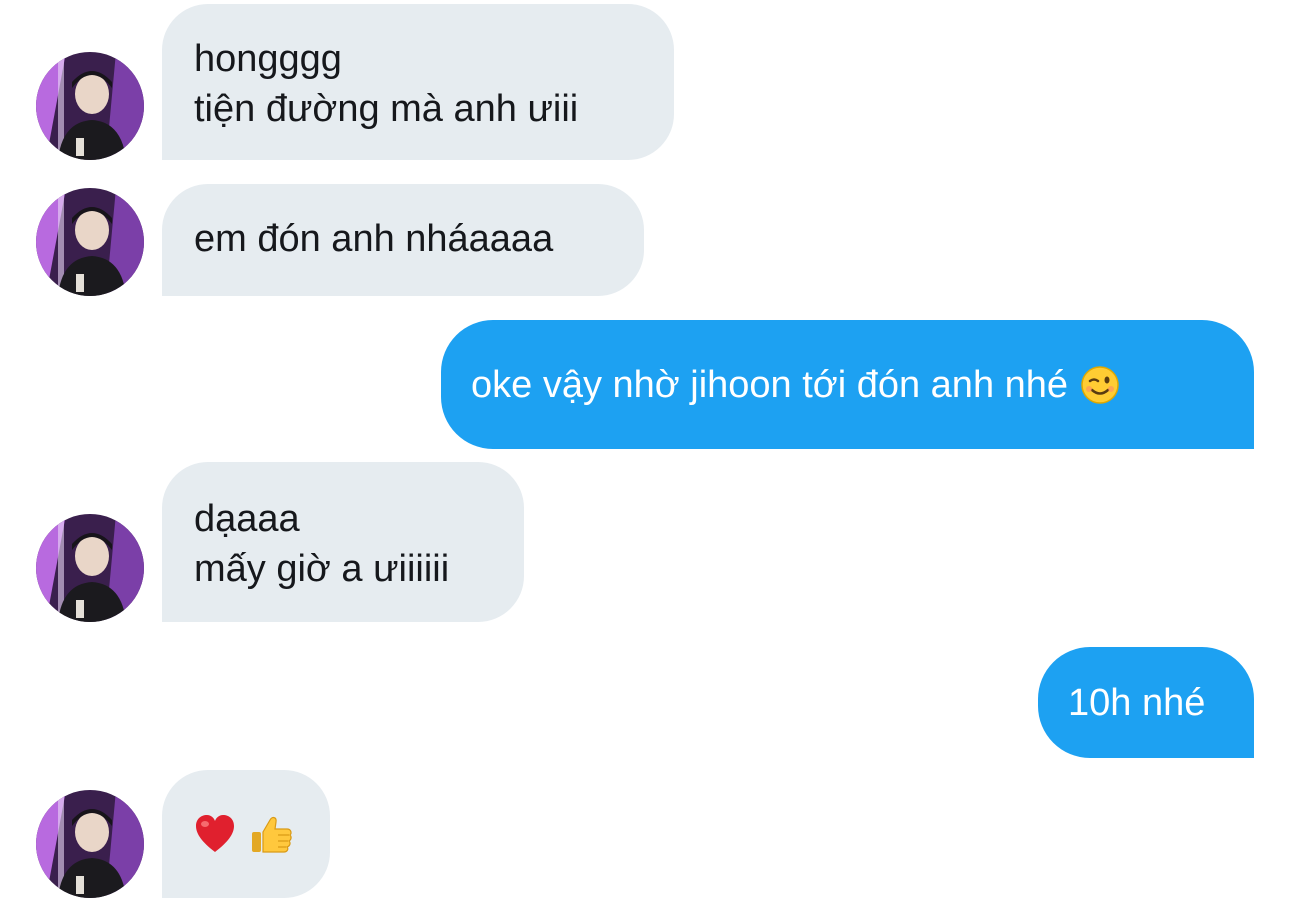 The image size is (1290, 909). What do you see at coordinates (374, 239) in the screenshot?
I see `message-text: em đón anh nháaaaa` at bounding box center [374, 239].